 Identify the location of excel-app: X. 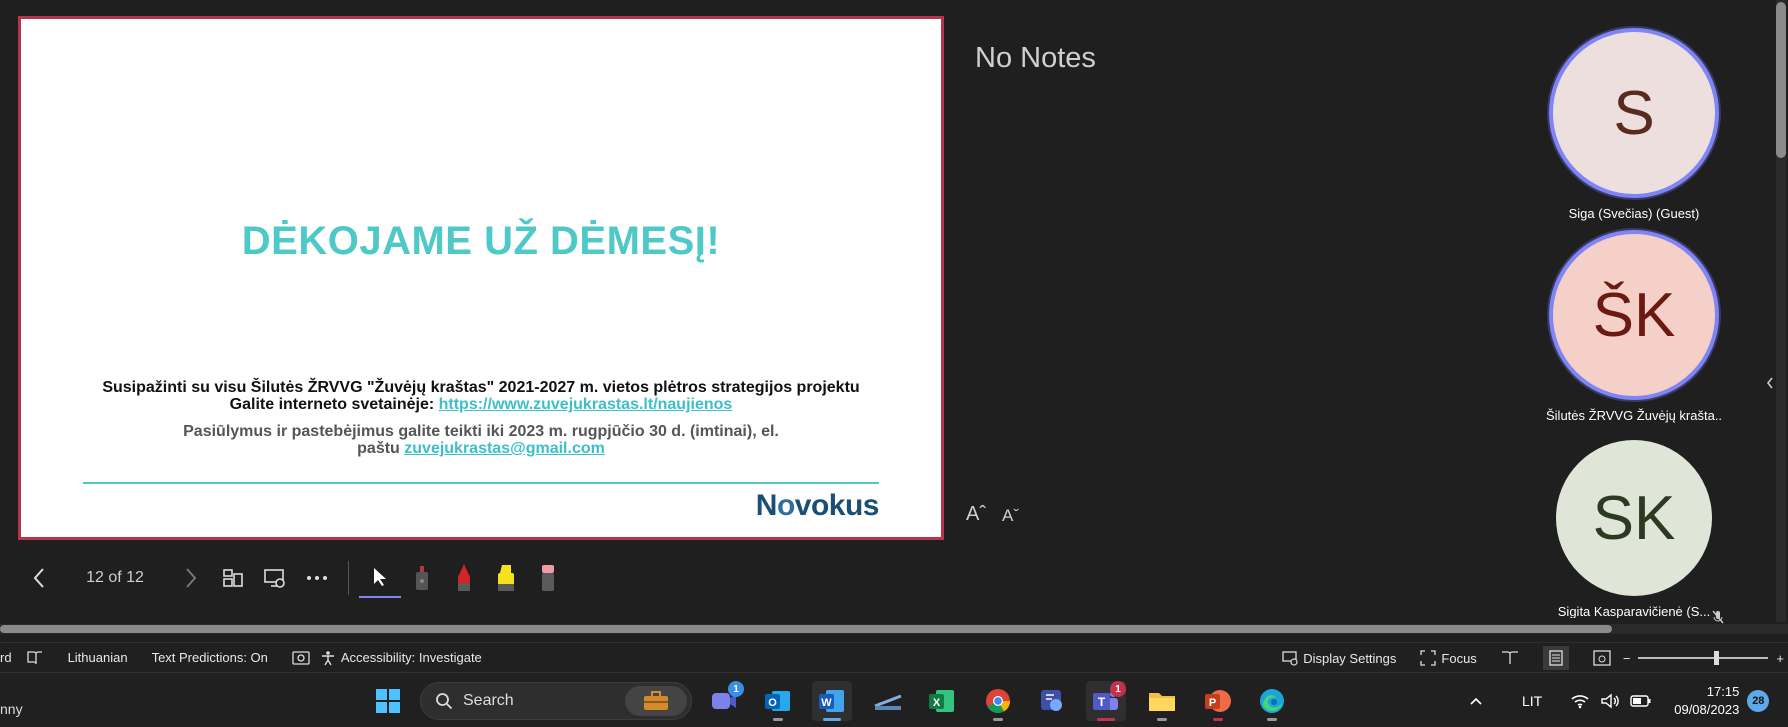
(942, 701).